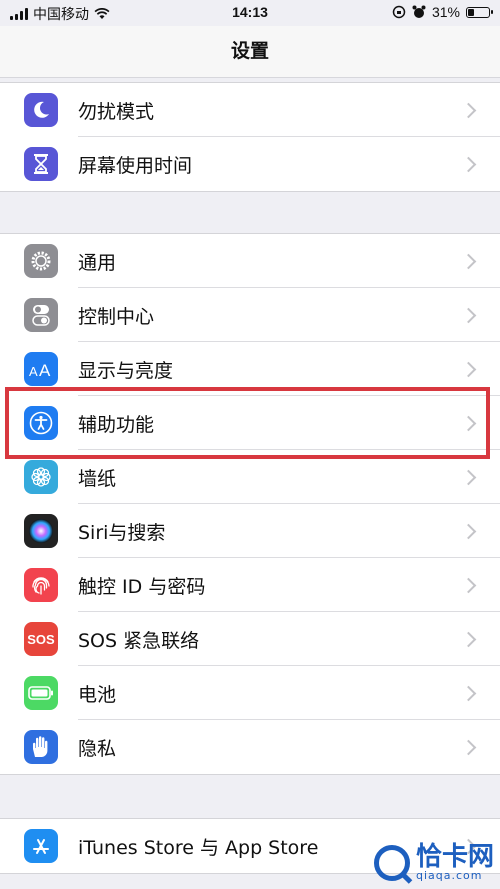 The width and height of the screenshot is (500, 889). Describe the element at coordinates (419, 11) in the screenshot. I see `alarm-icon` at that location.